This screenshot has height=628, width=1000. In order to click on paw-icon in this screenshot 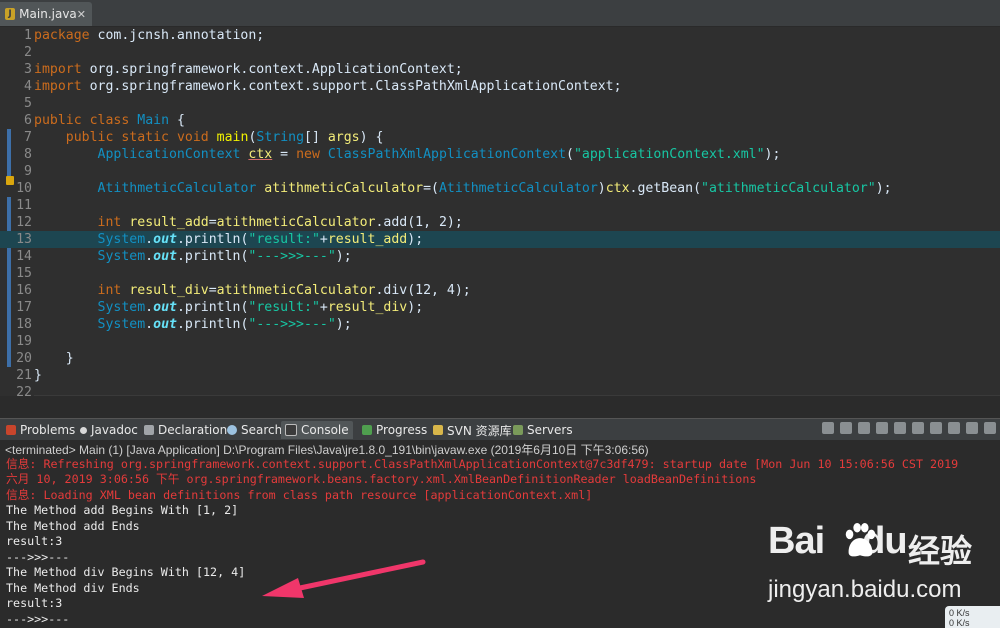, I will do `click(860, 539)`.